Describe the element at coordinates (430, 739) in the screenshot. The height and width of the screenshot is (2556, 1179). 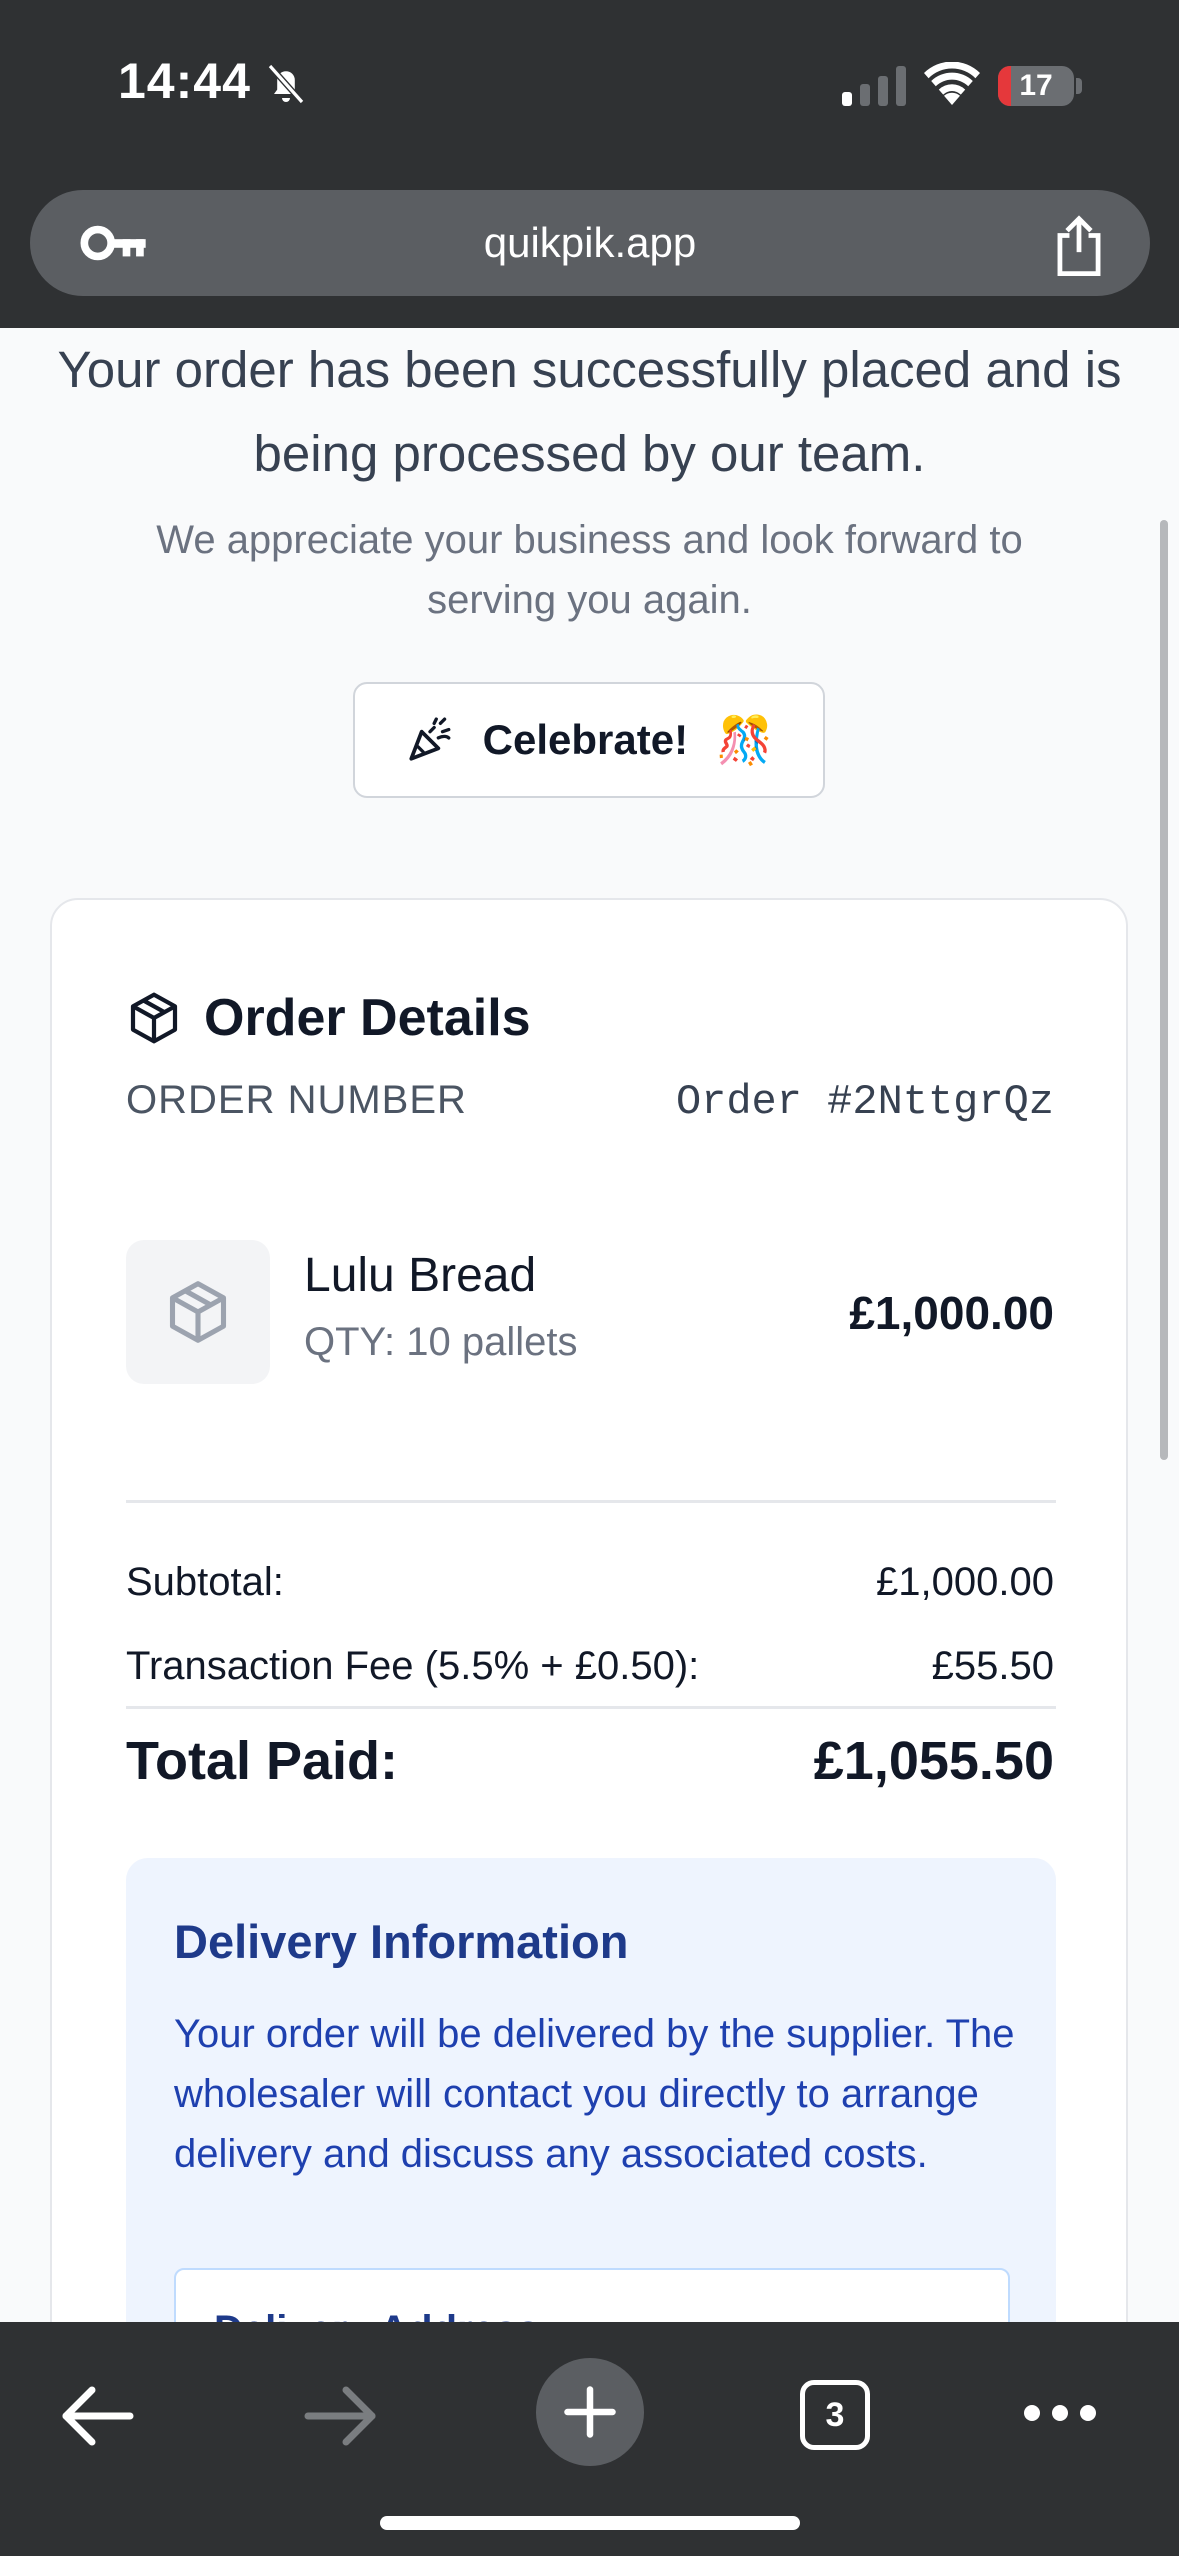
I see `party-popper-icon` at that location.